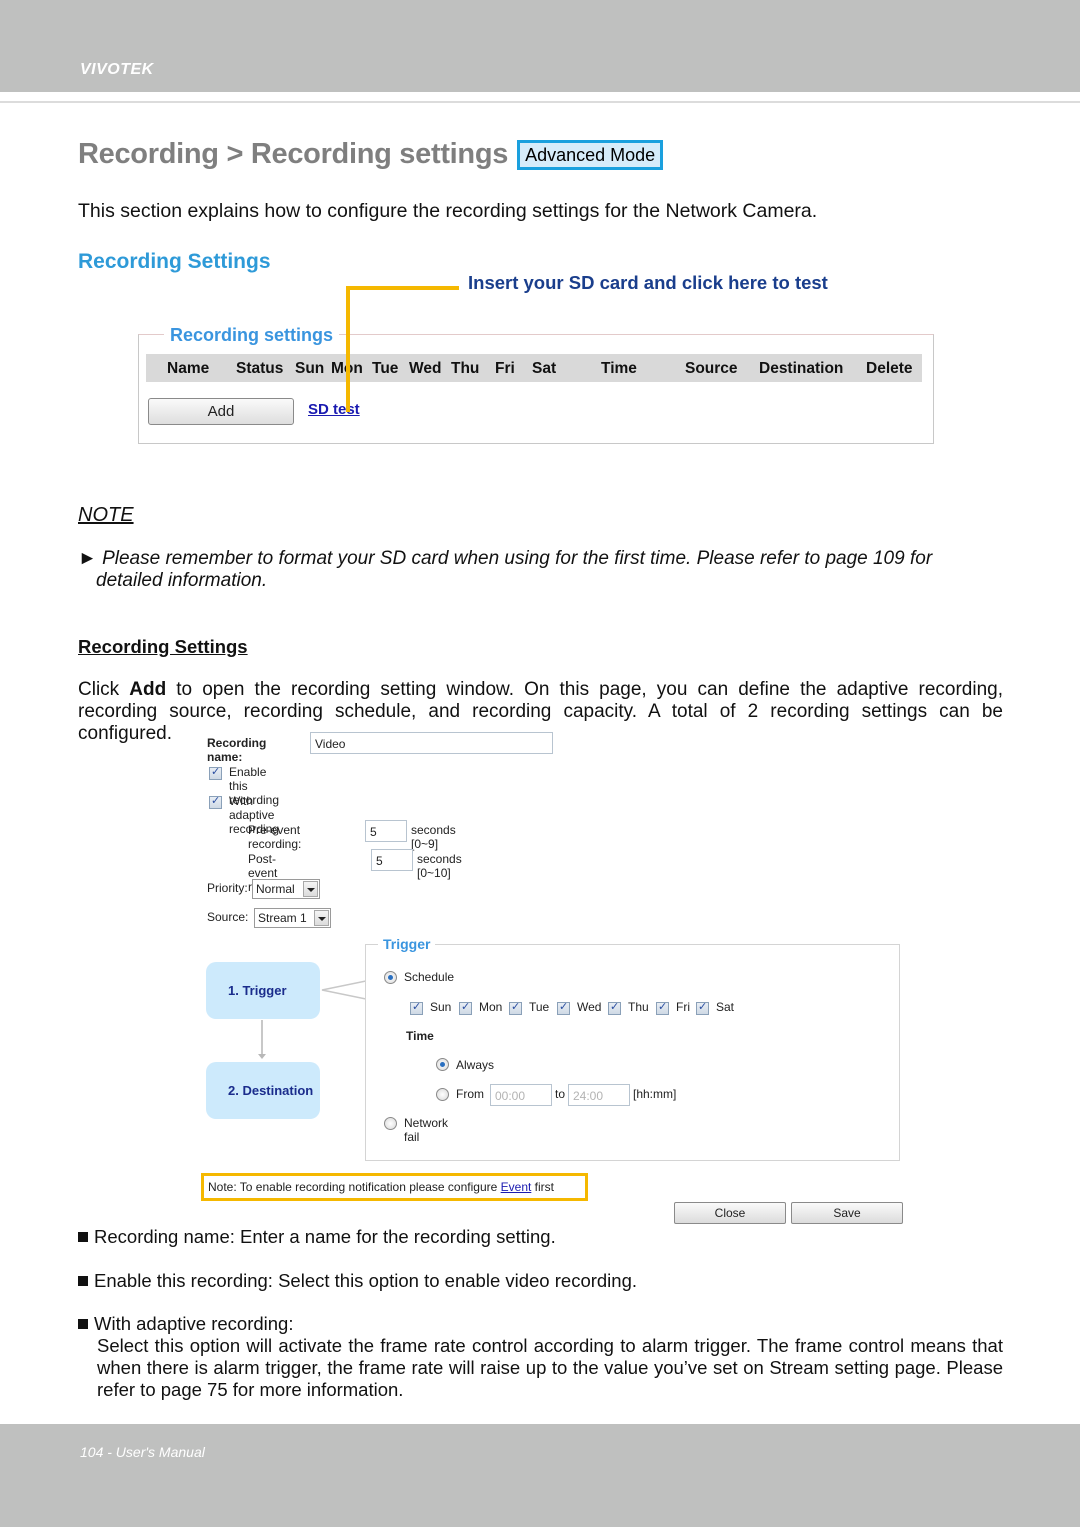 The width and height of the screenshot is (1080, 1527). I want to click on sub-heading: Recording Settings, so click(163, 646).